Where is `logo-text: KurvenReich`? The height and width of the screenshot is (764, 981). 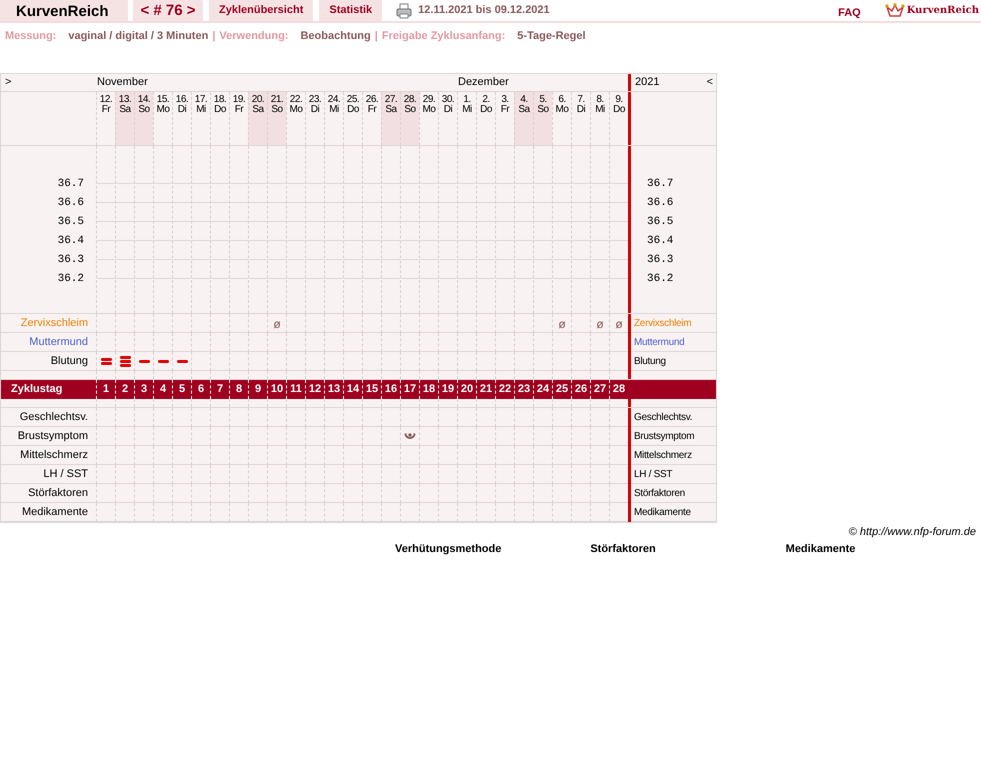 logo-text: KurvenReich is located at coordinates (942, 11).